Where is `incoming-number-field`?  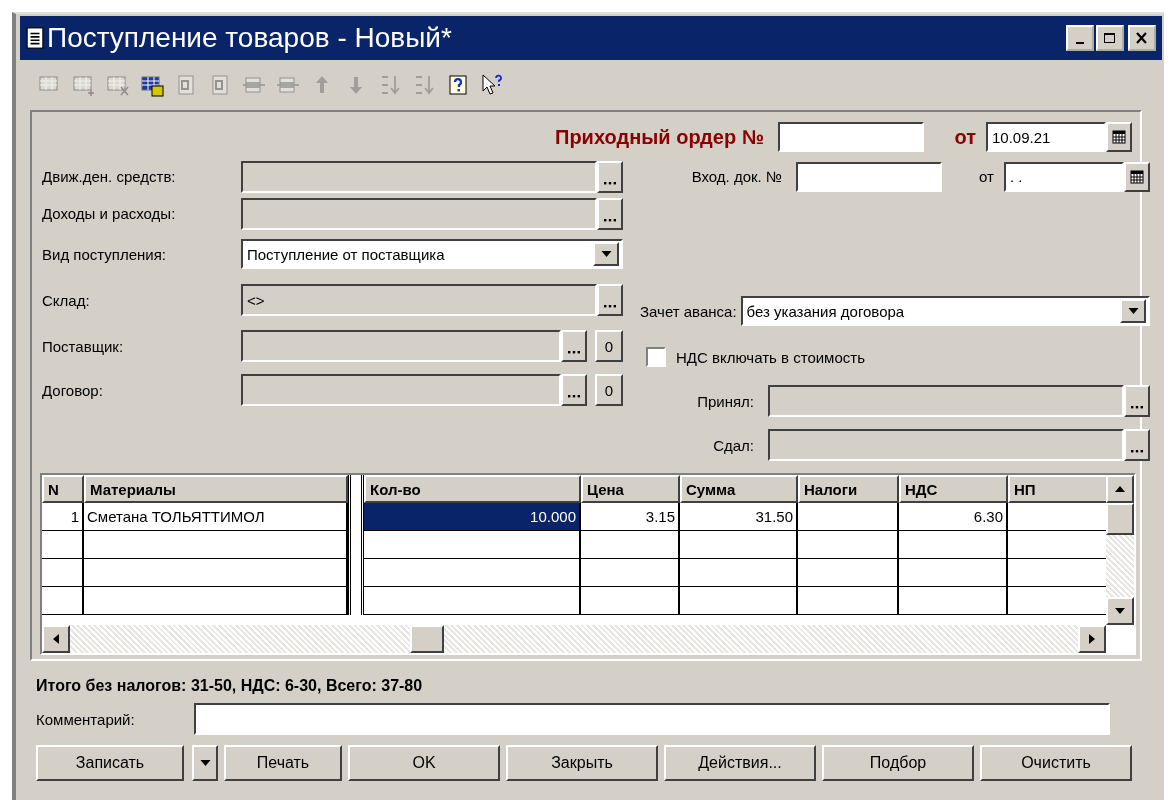
incoming-number-field is located at coordinates (869, 176).